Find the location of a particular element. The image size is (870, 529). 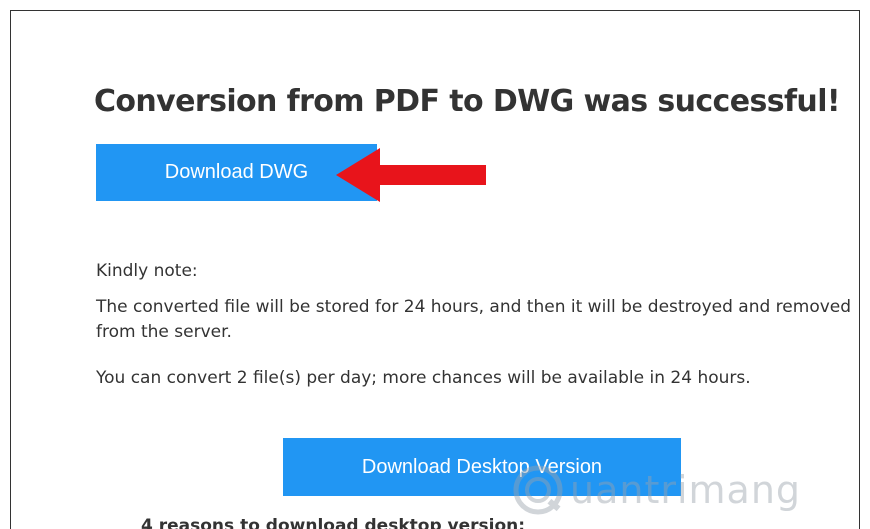

note-heading: Kindly note: is located at coordinates (147, 271).